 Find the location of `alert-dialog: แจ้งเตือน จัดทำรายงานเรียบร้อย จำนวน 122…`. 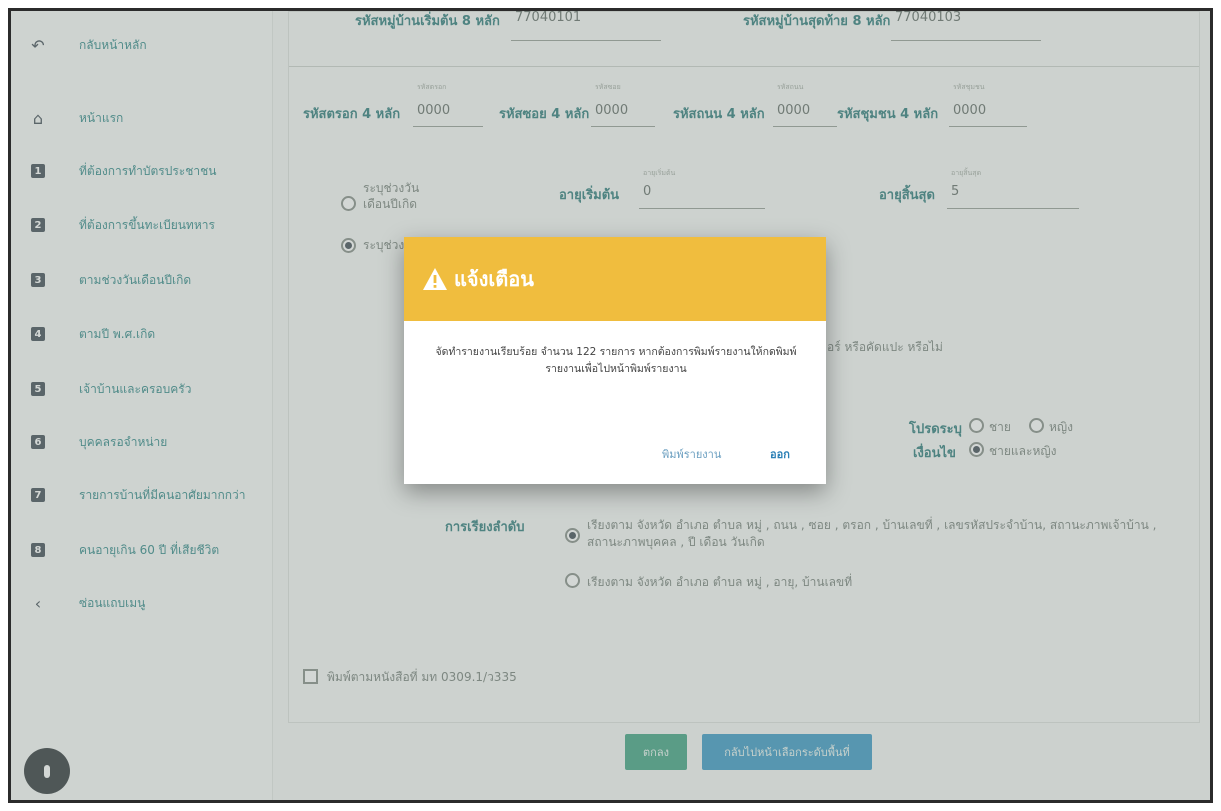

alert-dialog: แจ้งเตือน จัดทำรายงานเรียบร้อย จำนวน 122… is located at coordinates (615, 360).